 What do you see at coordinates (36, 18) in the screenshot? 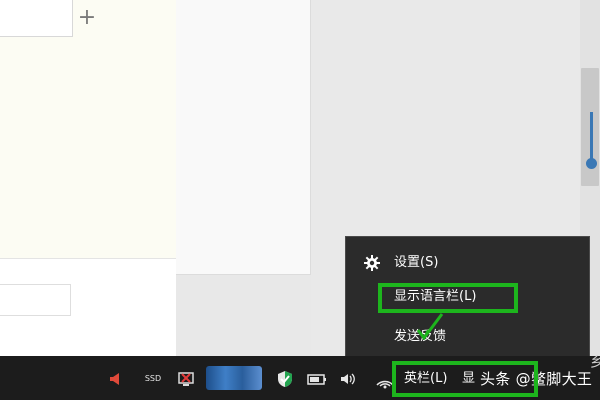
I see `tab` at bounding box center [36, 18].